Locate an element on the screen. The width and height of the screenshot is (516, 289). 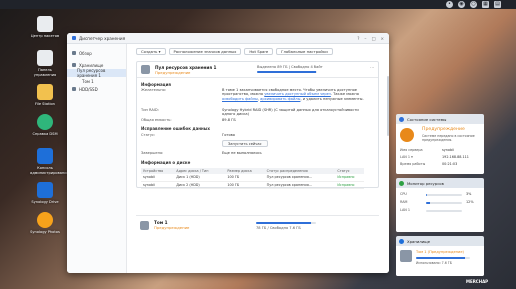
desktop-icon-package-center: Центр пакетов is located at coordinates (45, 27).